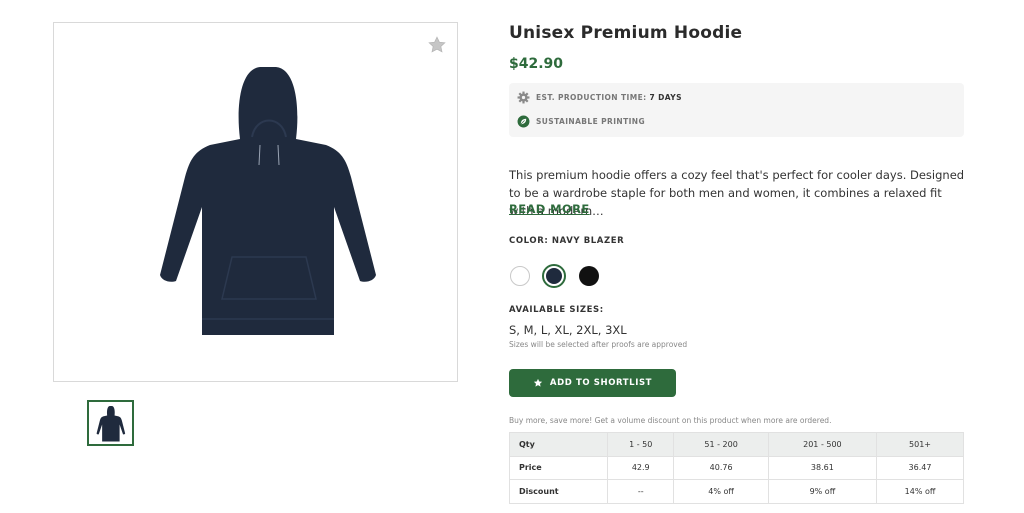 This screenshot has width=1024, height=513. Describe the element at coordinates (556, 310) in the screenshot. I see `sizes-label: AVAILABLE SIZES:` at that location.